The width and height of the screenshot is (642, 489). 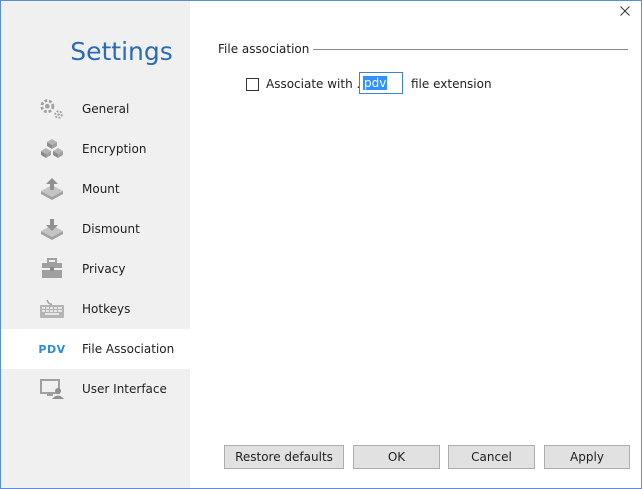 What do you see at coordinates (106, 109) in the screenshot?
I see `sidebar-item-label: General` at bounding box center [106, 109].